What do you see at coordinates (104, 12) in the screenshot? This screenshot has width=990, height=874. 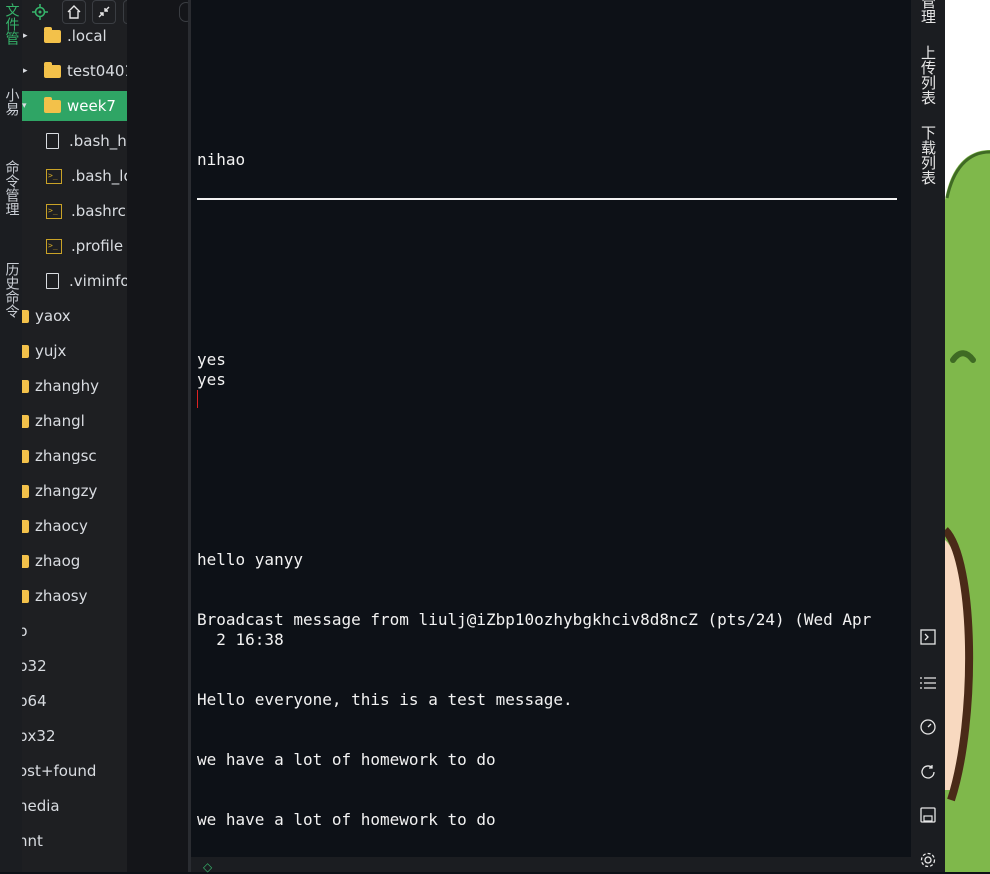 I see `collapse-arrows-icon` at bounding box center [104, 12].